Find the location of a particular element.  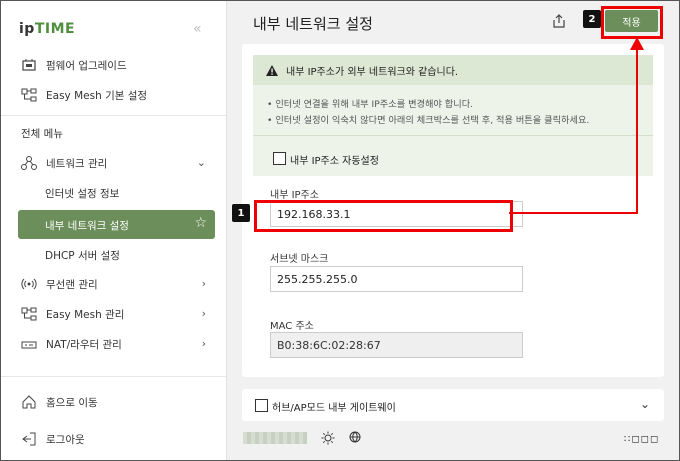

auto-ip-checkbox is located at coordinates (279, 158).